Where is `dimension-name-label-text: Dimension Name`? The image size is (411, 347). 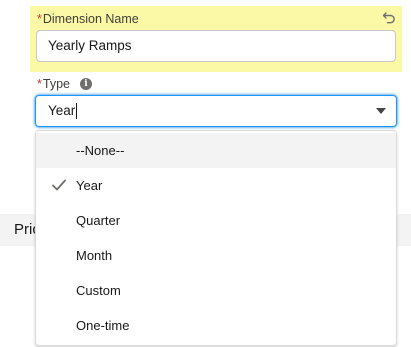 dimension-name-label-text: Dimension Name is located at coordinates (90, 19).